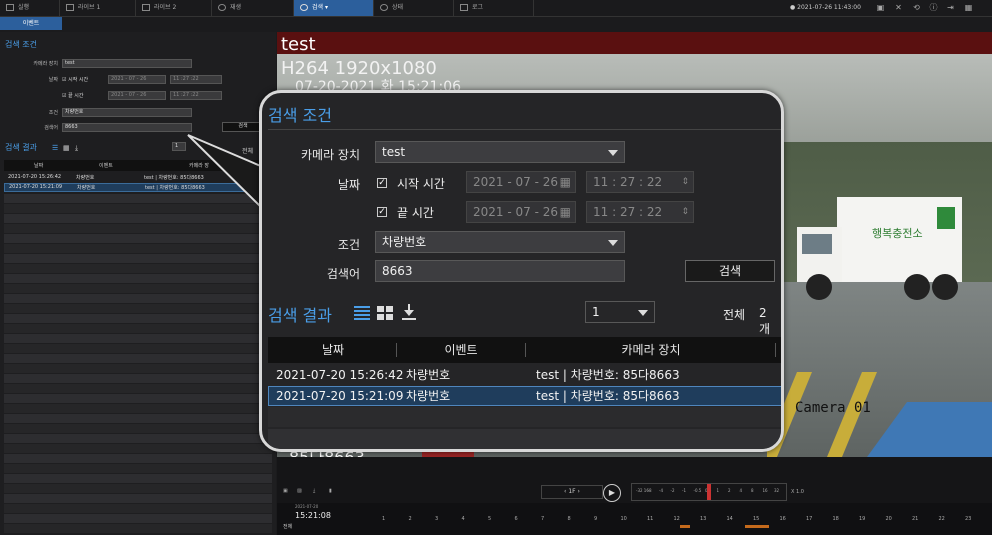 The image size is (992, 535). What do you see at coordinates (340, 396) in the screenshot?
I see `row-date: 2021-07-20 15:21:09` at bounding box center [340, 396].